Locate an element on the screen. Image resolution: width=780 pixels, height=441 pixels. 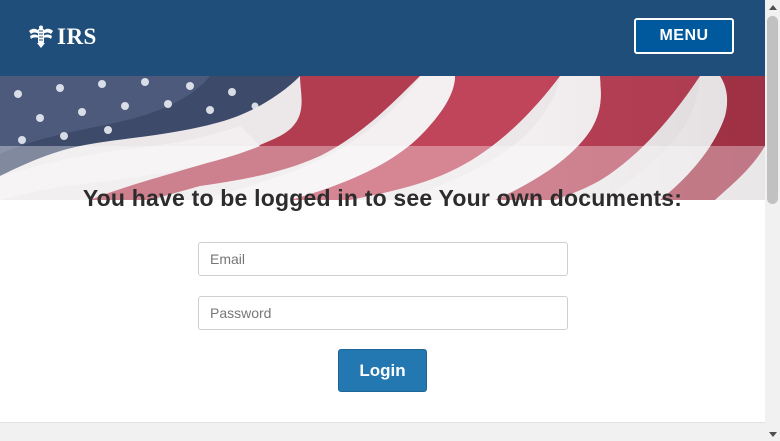
irs-logo: IRS is located at coordinates (62, 37).